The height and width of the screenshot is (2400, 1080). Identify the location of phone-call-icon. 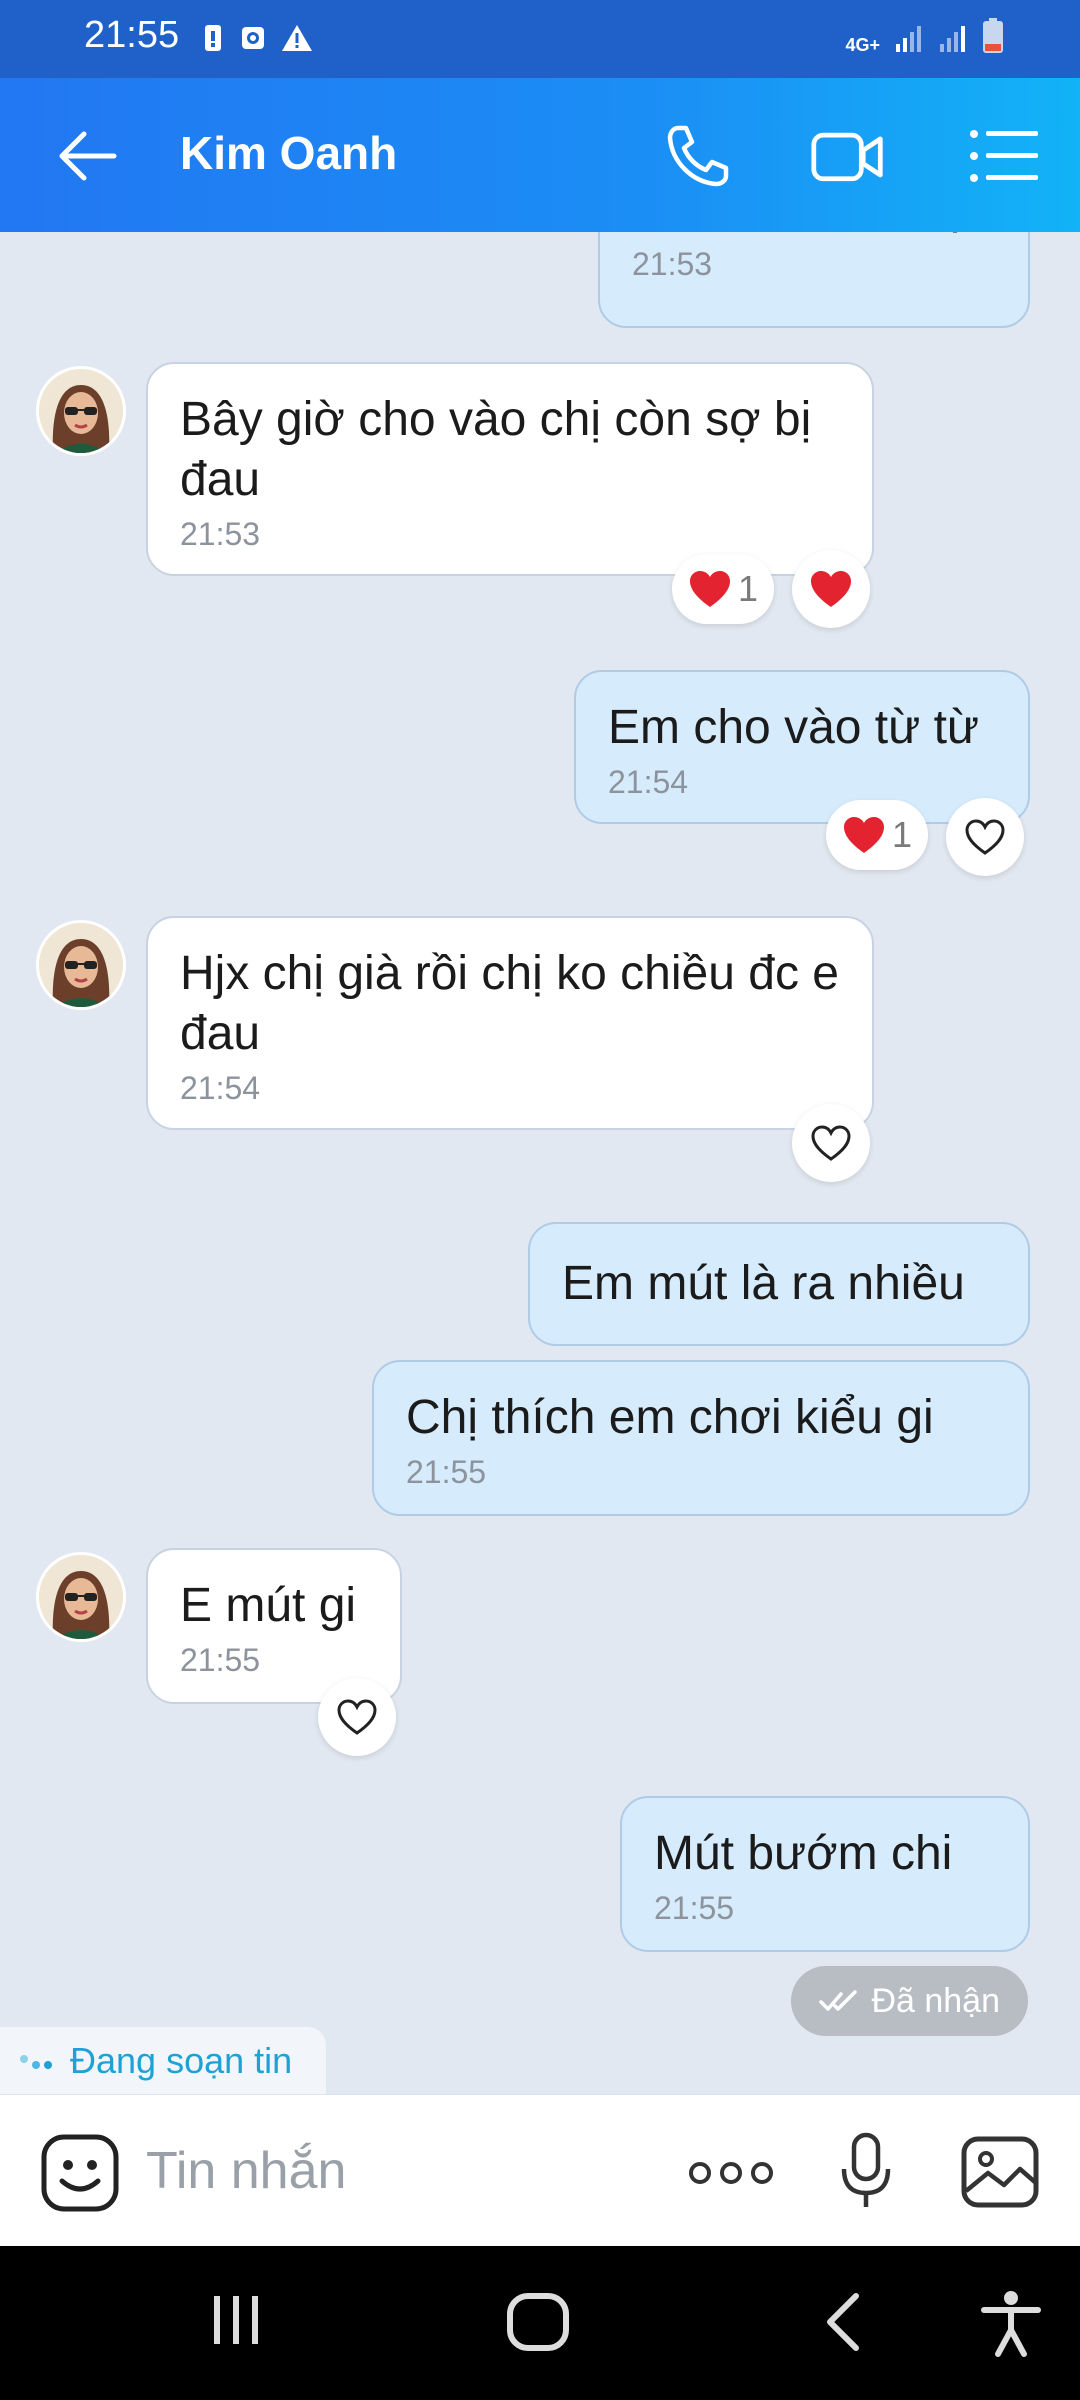
(698, 156).